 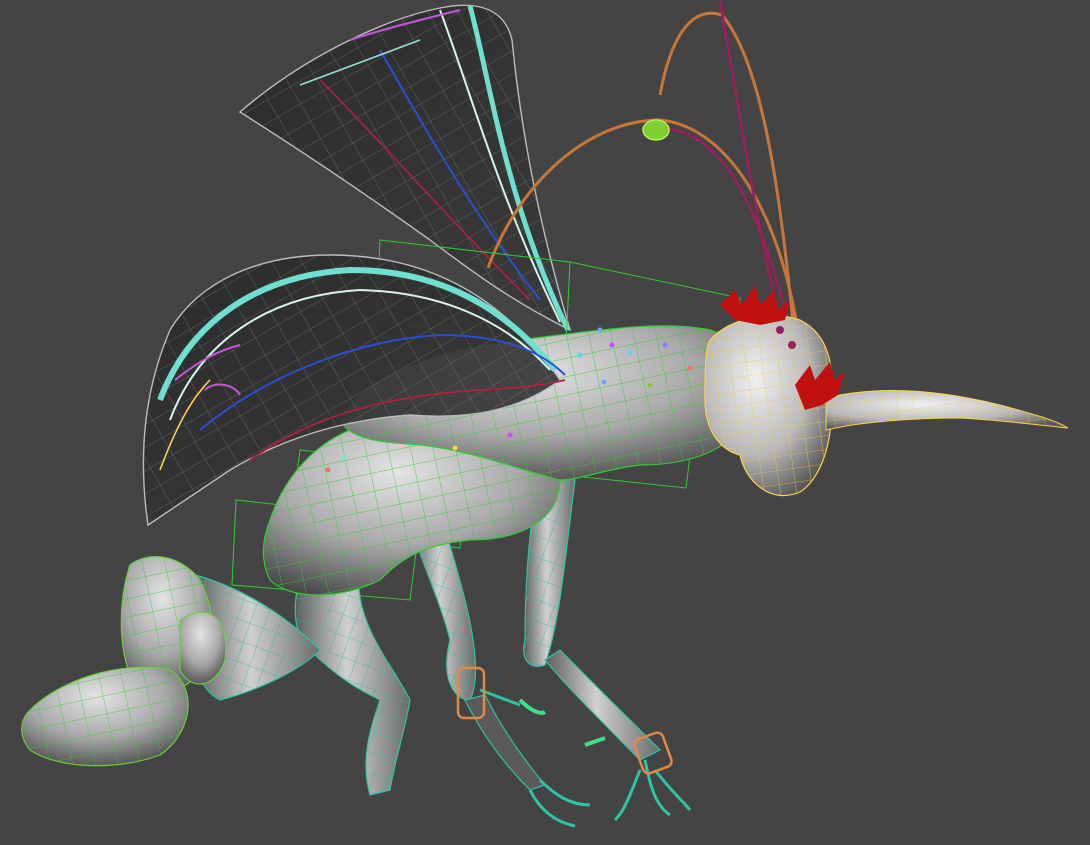 I want to click on proboscis, so click(x=947, y=410).